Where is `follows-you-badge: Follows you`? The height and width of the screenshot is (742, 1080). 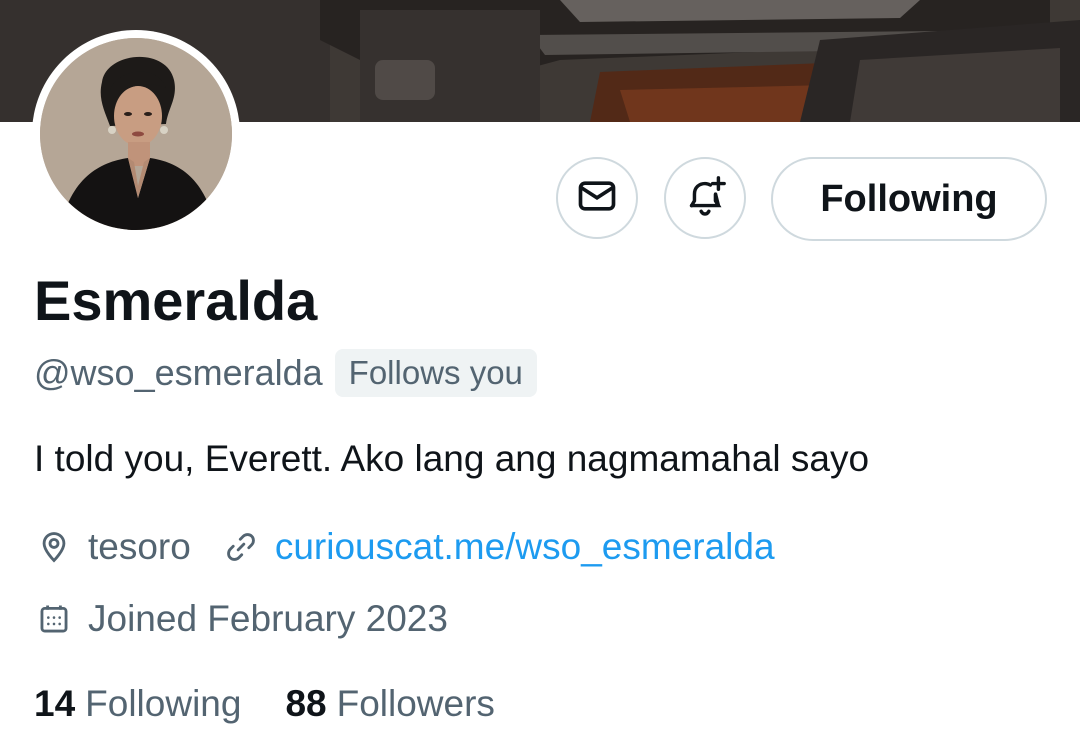
follows-you-badge: Follows you is located at coordinates (435, 373).